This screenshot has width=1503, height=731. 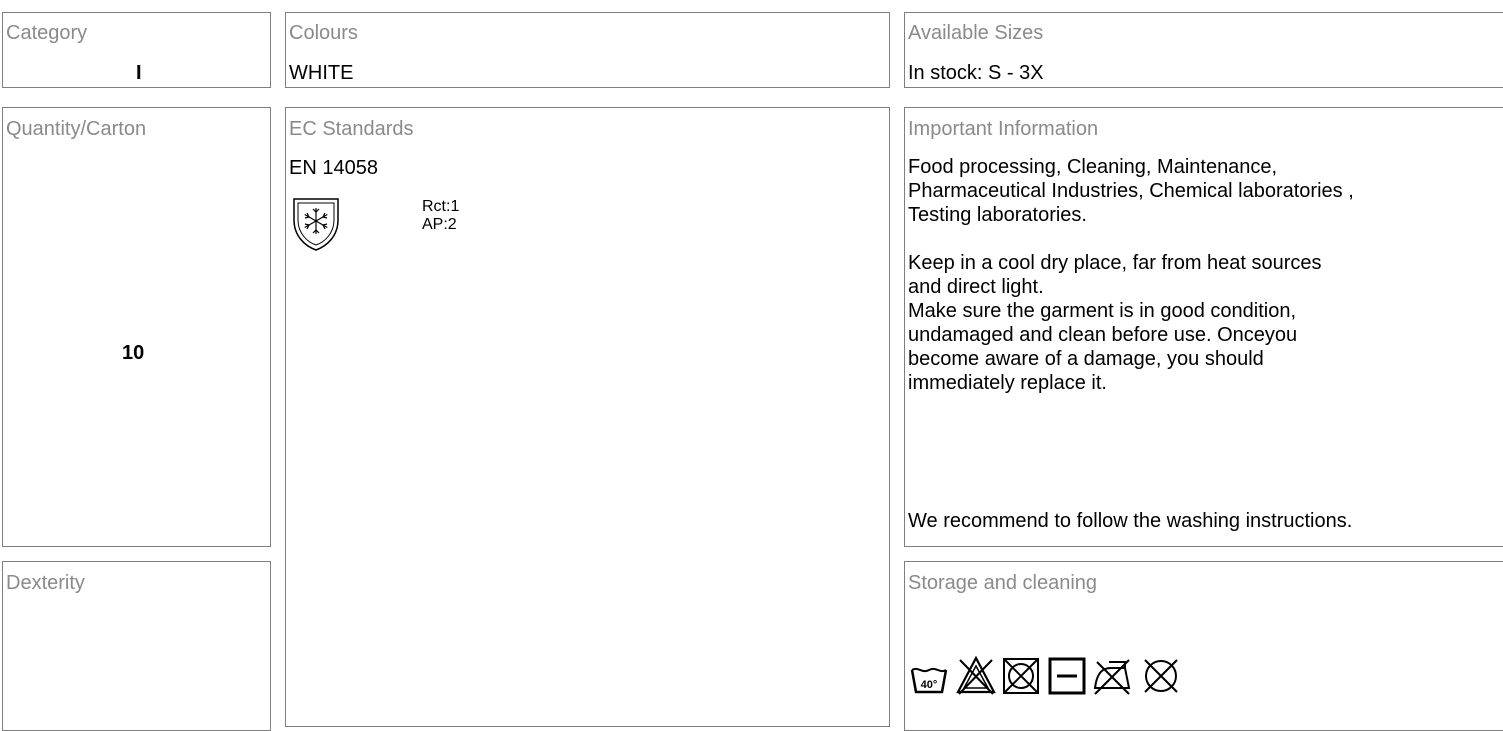 What do you see at coordinates (139, 73) in the screenshot?
I see `category-value: I` at bounding box center [139, 73].